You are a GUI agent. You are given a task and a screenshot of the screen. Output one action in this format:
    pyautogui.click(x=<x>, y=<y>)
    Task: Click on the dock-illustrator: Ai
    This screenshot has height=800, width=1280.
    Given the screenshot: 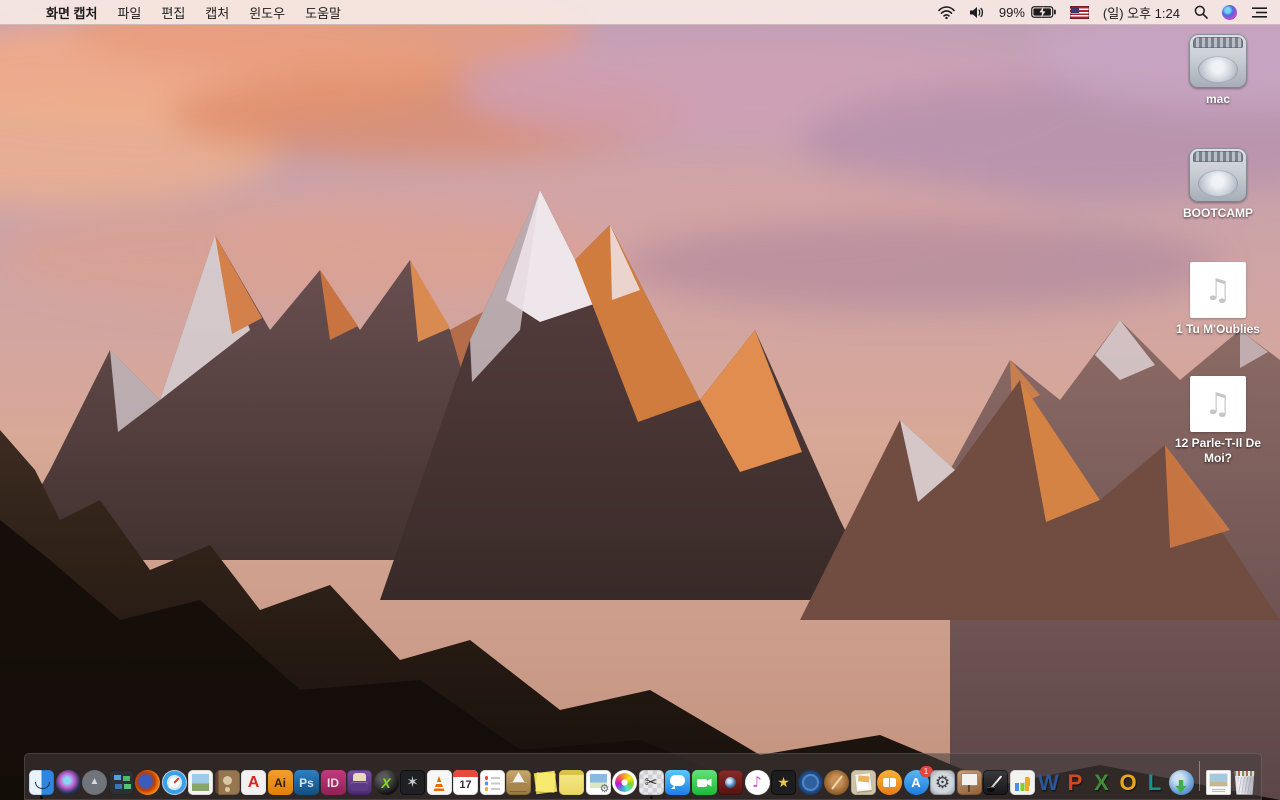 What is the action you would take?
    pyautogui.click(x=280, y=782)
    